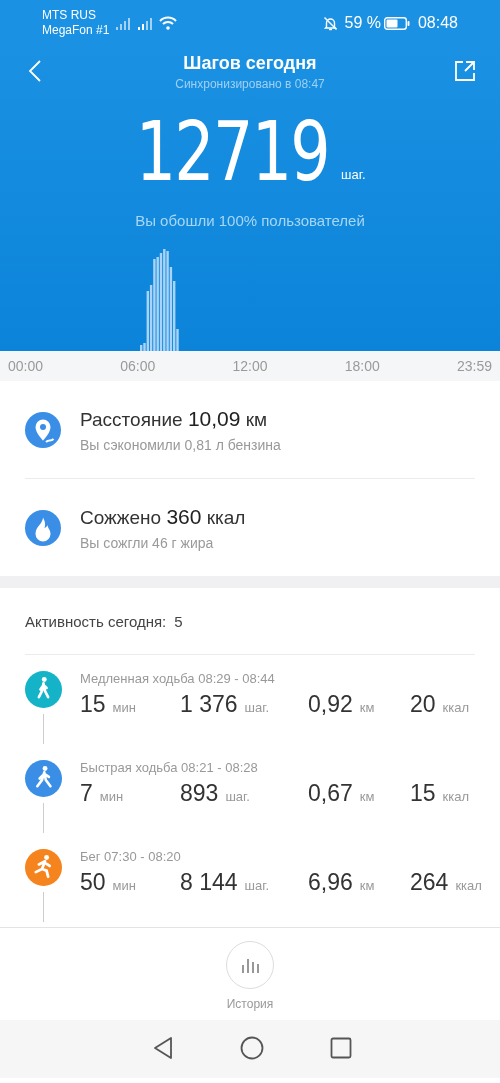 This screenshot has width=500, height=1083. What do you see at coordinates (138, 366) in the screenshot?
I see `time-label: 06:00` at bounding box center [138, 366].